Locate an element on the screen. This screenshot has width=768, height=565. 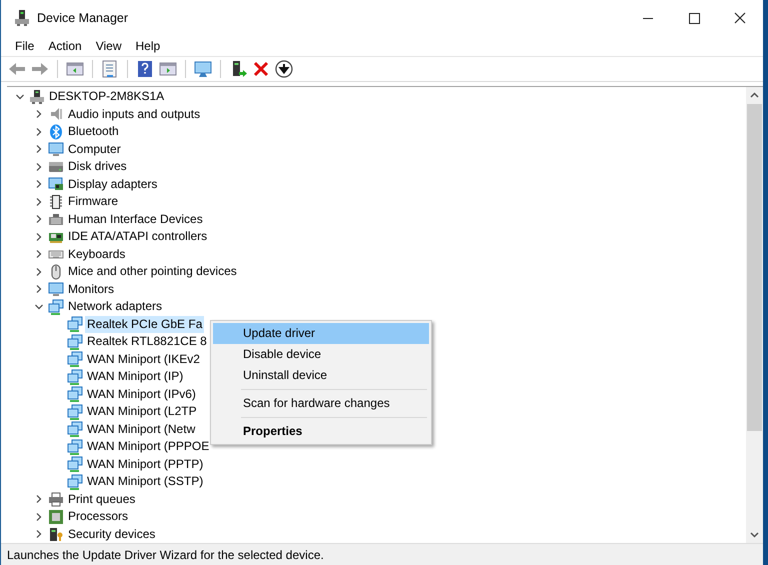
window-title: Device Manager is located at coordinates (82, 18).